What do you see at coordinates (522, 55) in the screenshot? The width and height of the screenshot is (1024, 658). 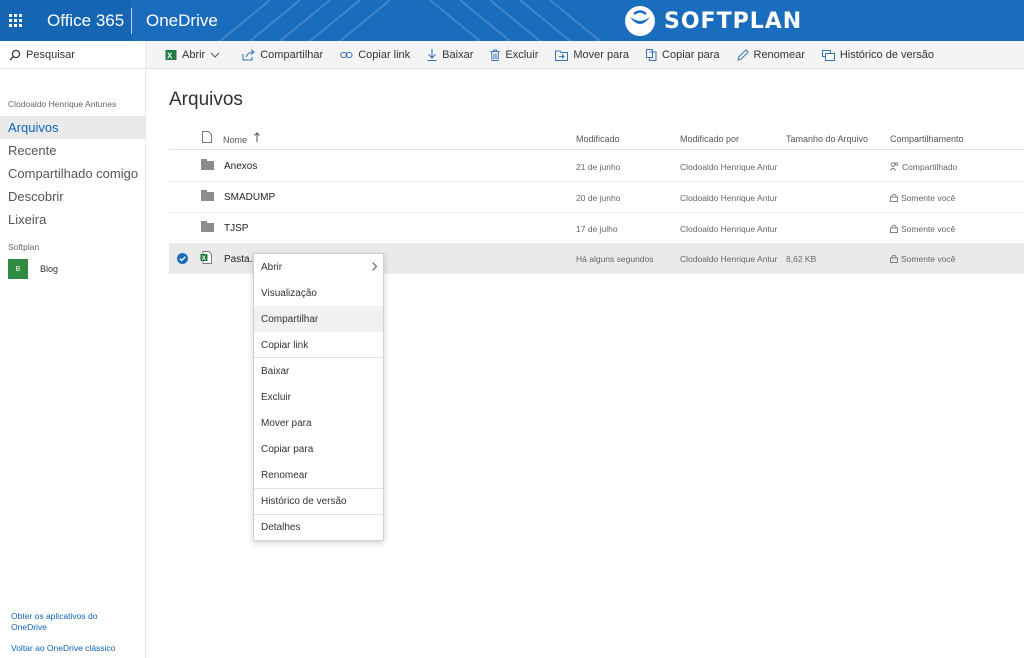 I see `delete-button-label: Excluir` at bounding box center [522, 55].